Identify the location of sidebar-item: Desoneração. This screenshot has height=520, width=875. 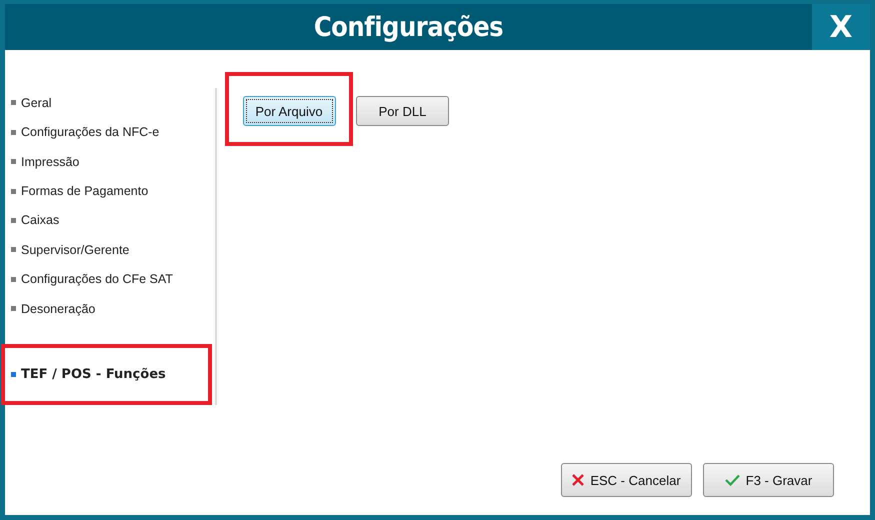
(110, 309).